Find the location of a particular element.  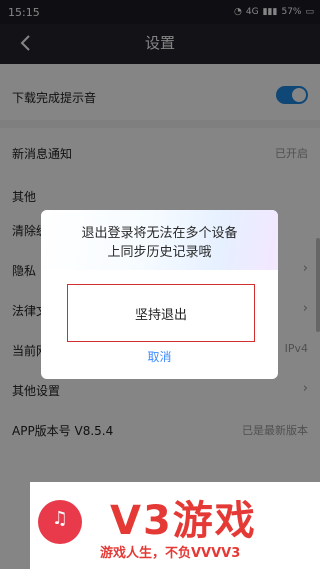

watermark-brand: V3游戏 is located at coordinates (183, 521).